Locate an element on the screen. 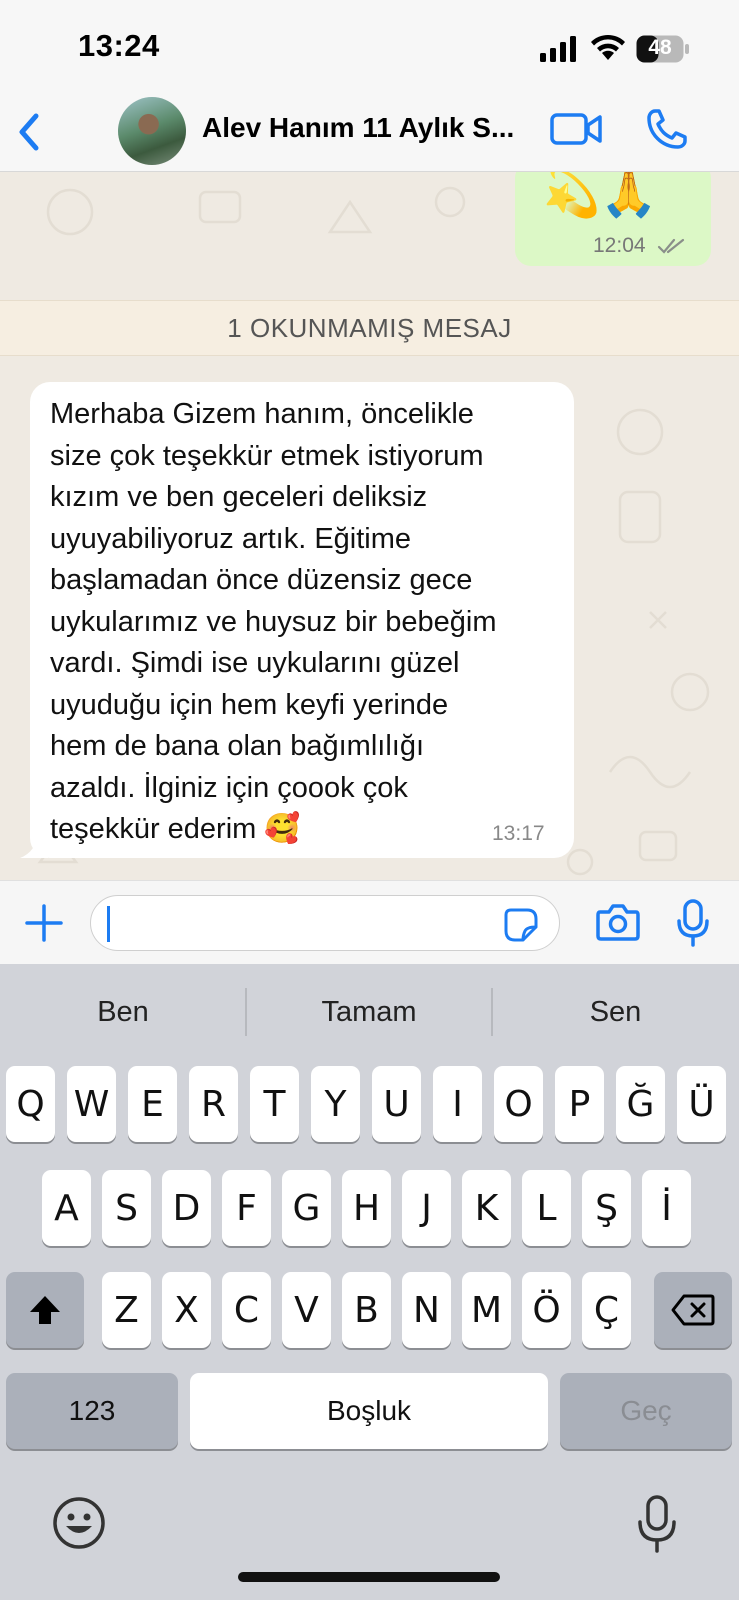  home-indicator is located at coordinates (369, 1577).